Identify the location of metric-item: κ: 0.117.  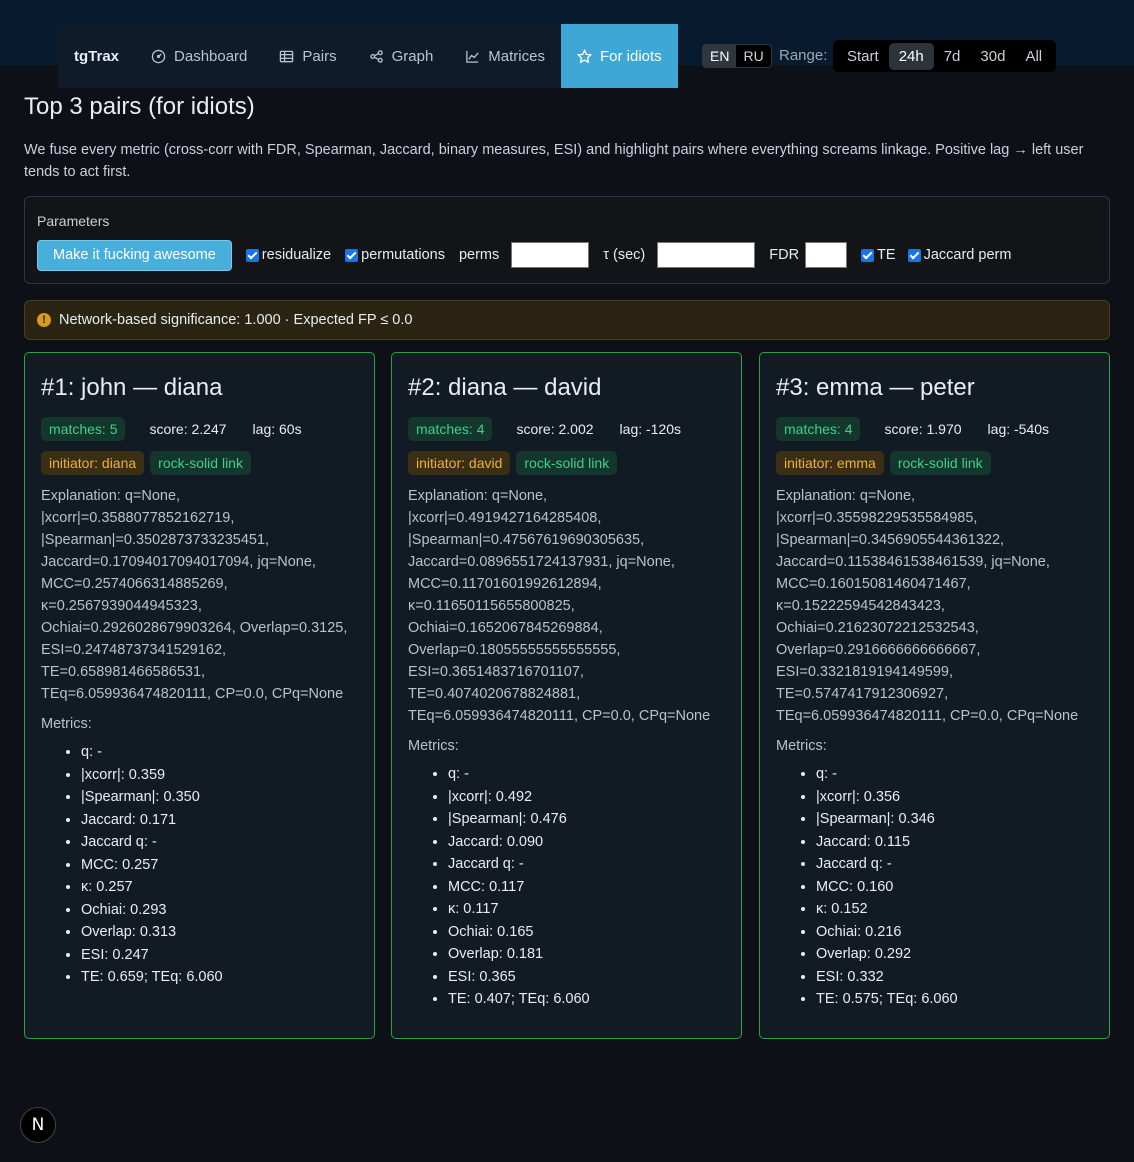
(519, 909).